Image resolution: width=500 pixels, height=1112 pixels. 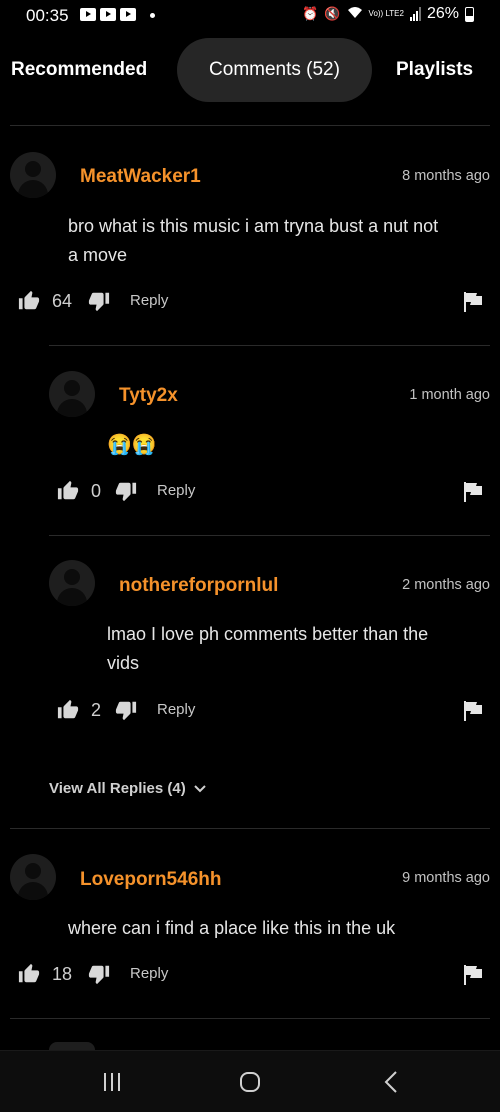 I want to click on network-label: Vo)) LTE2, so click(x=386, y=13).